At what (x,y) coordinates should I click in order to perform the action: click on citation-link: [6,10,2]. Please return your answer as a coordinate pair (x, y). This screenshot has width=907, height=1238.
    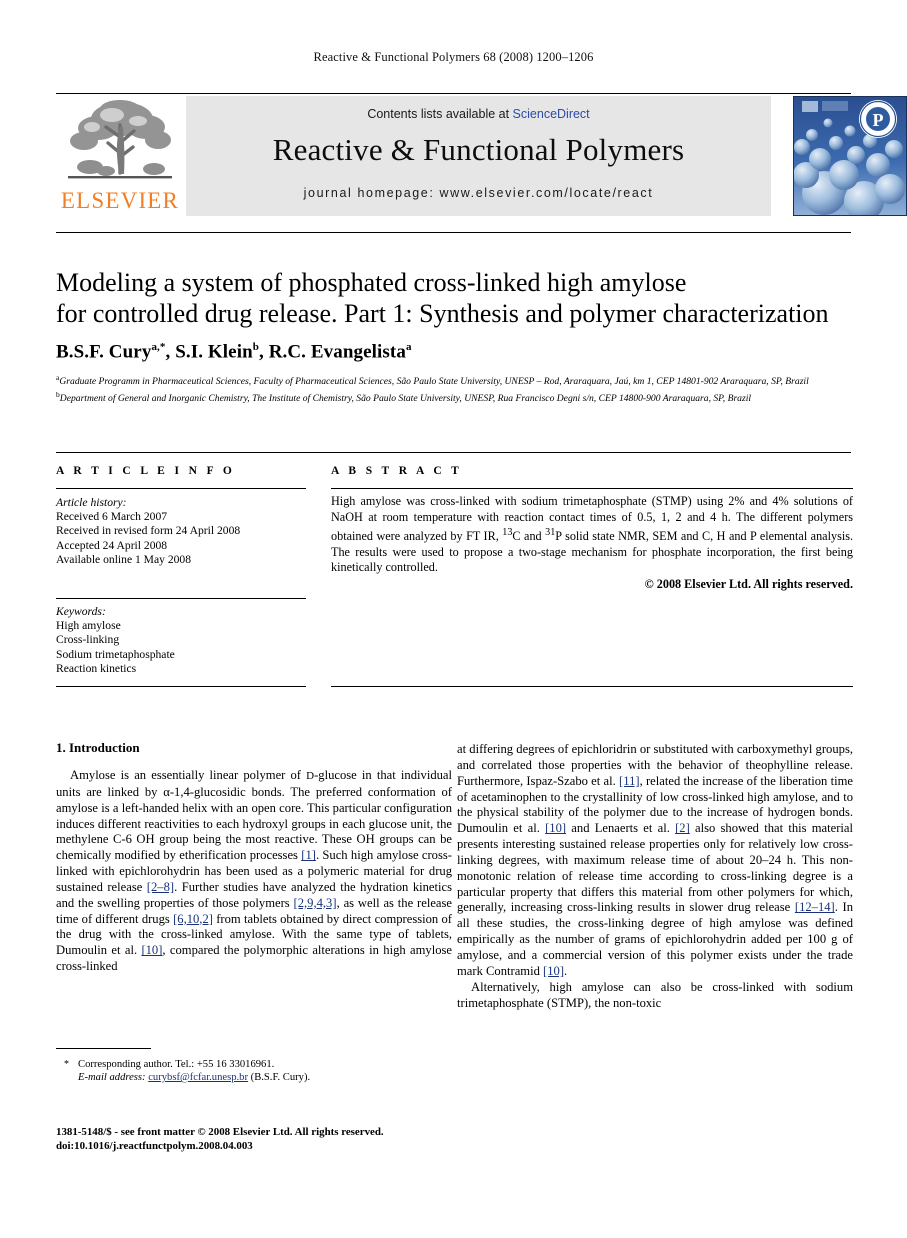
    Looking at the image, I should click on (193, 919).